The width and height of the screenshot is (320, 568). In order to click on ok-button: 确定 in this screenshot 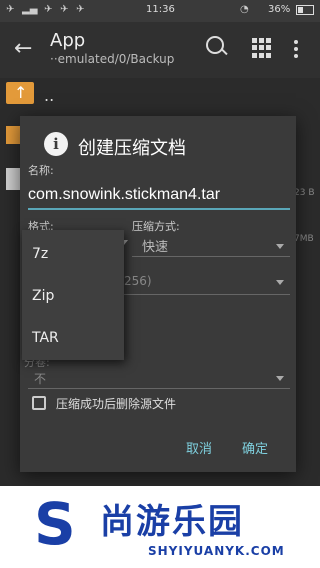, I will do `click(255, 447)`.